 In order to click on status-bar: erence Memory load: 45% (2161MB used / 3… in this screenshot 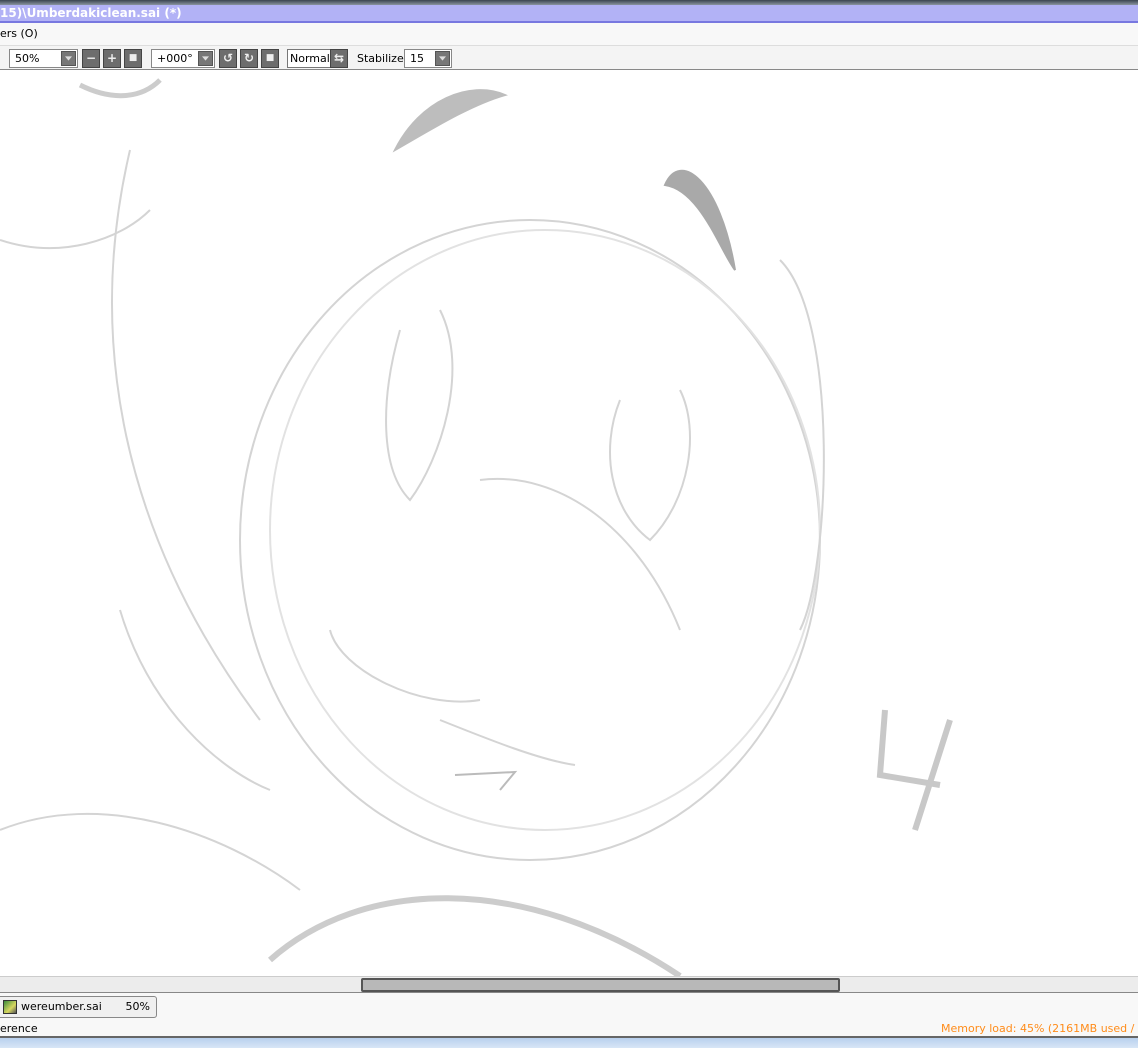, I will do `click(569, 1029)`.